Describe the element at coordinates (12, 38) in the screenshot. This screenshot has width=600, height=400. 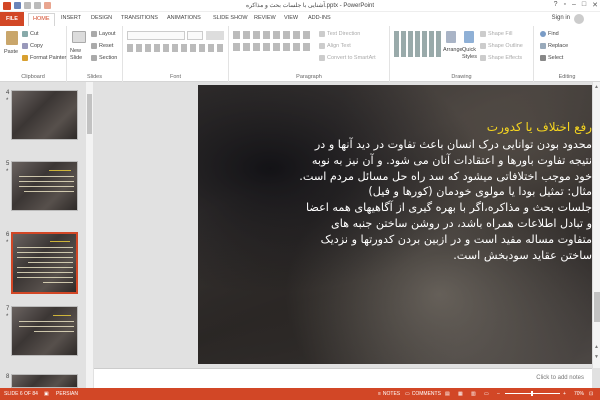
I see `paste-icon` at that location.